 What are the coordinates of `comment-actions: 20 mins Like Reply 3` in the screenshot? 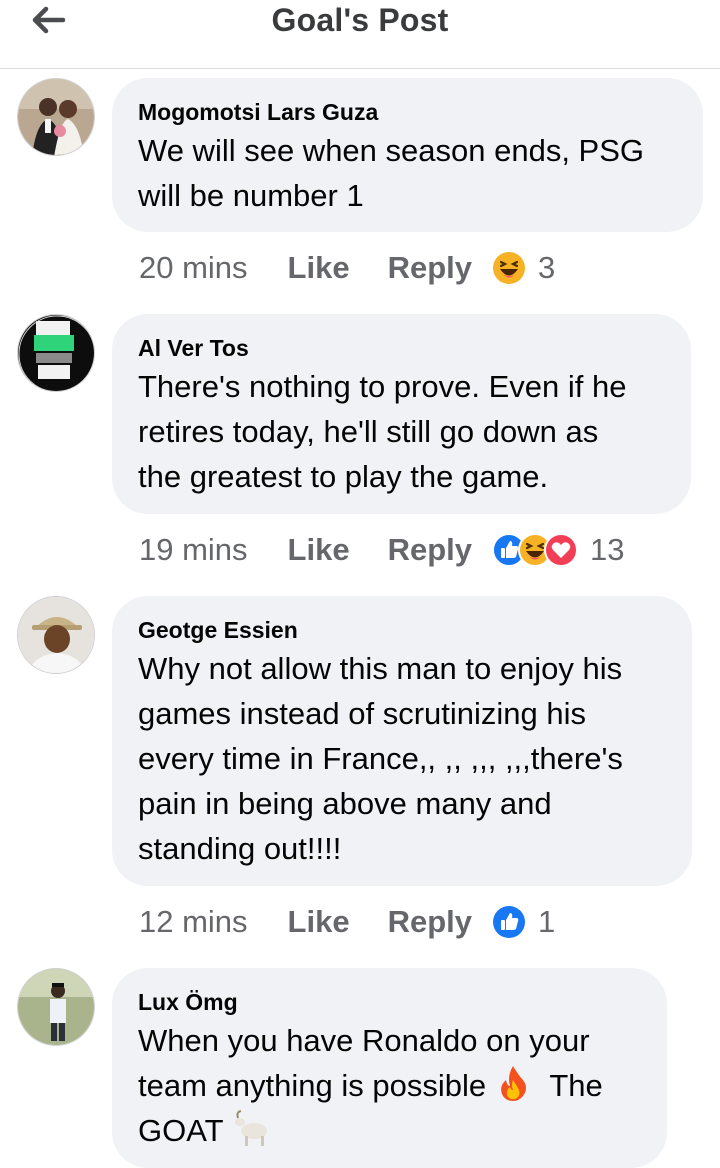 It's located at (347, 268).